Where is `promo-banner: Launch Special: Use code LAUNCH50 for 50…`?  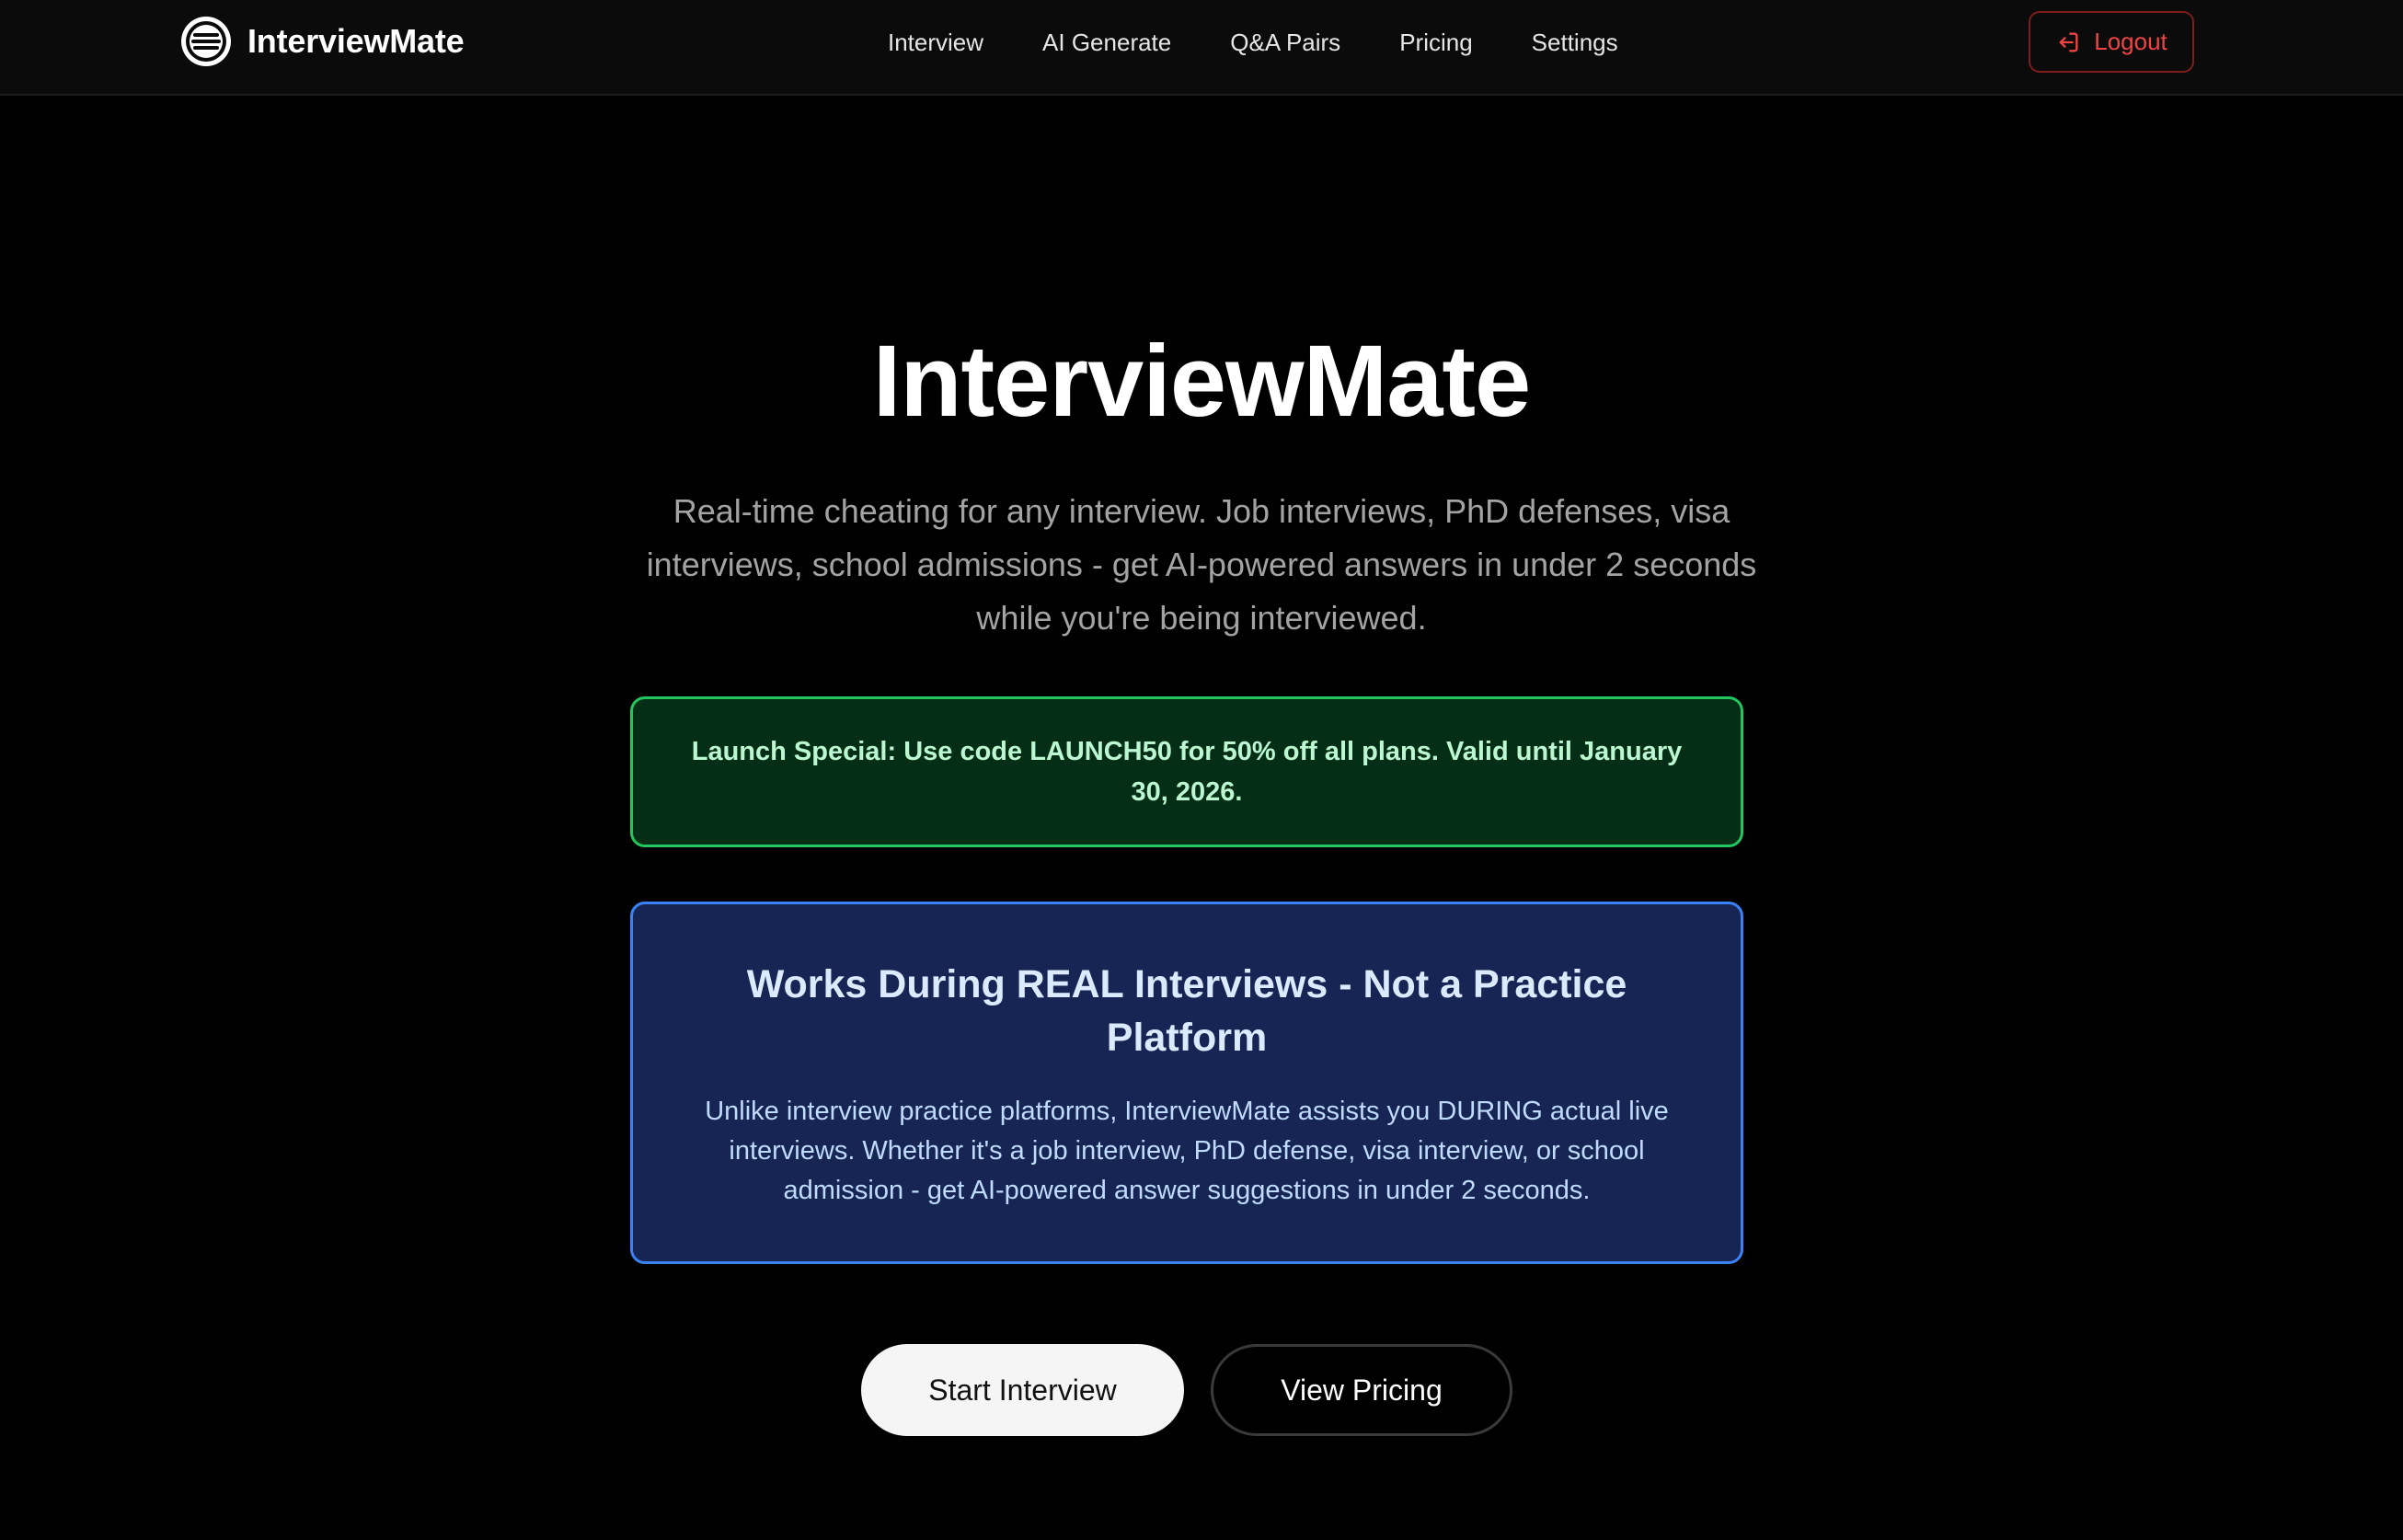
promo-banner: Launch Special: Use code LAUNCH50 for 50… is located at coordinates (1186, 771).